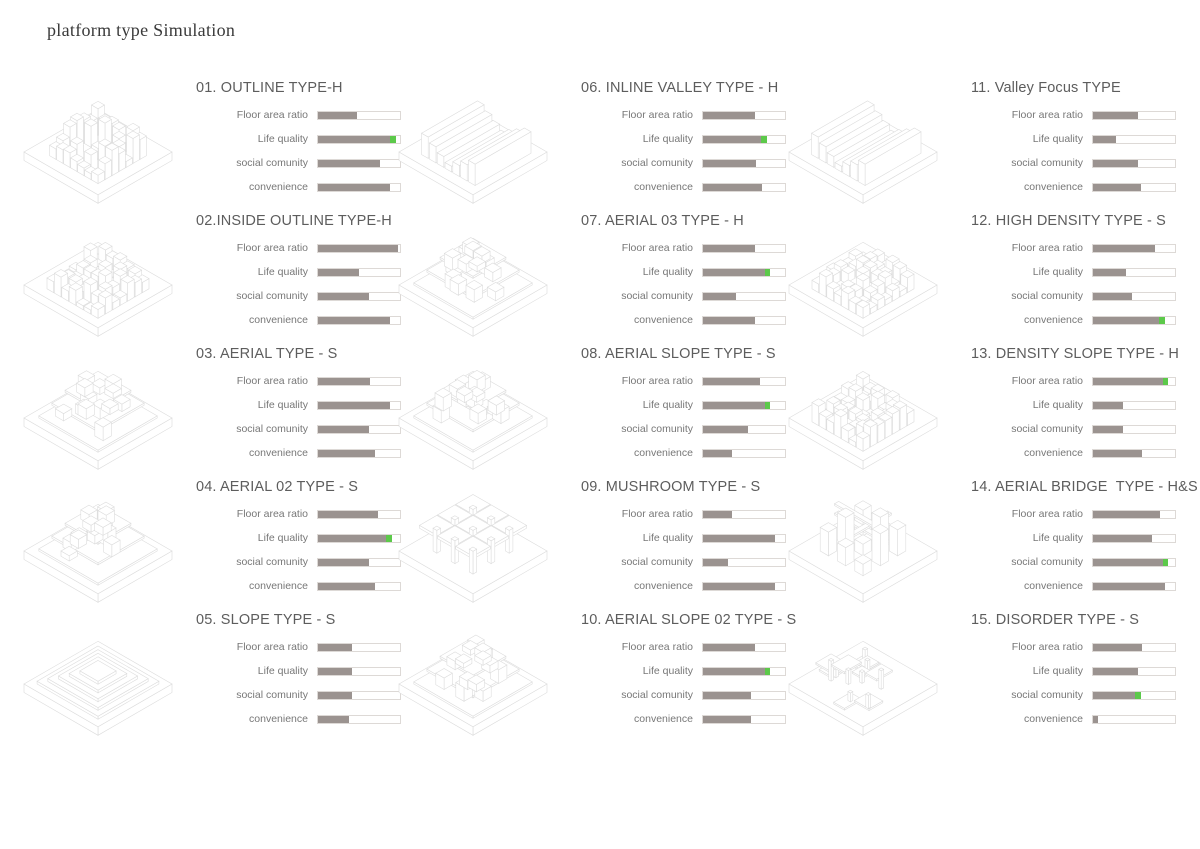 This screenshot has height=849, width=1200. I want to click on panel-title: 10. AERIAL SLOPE 02 TYPE - S, so click(689, 620).